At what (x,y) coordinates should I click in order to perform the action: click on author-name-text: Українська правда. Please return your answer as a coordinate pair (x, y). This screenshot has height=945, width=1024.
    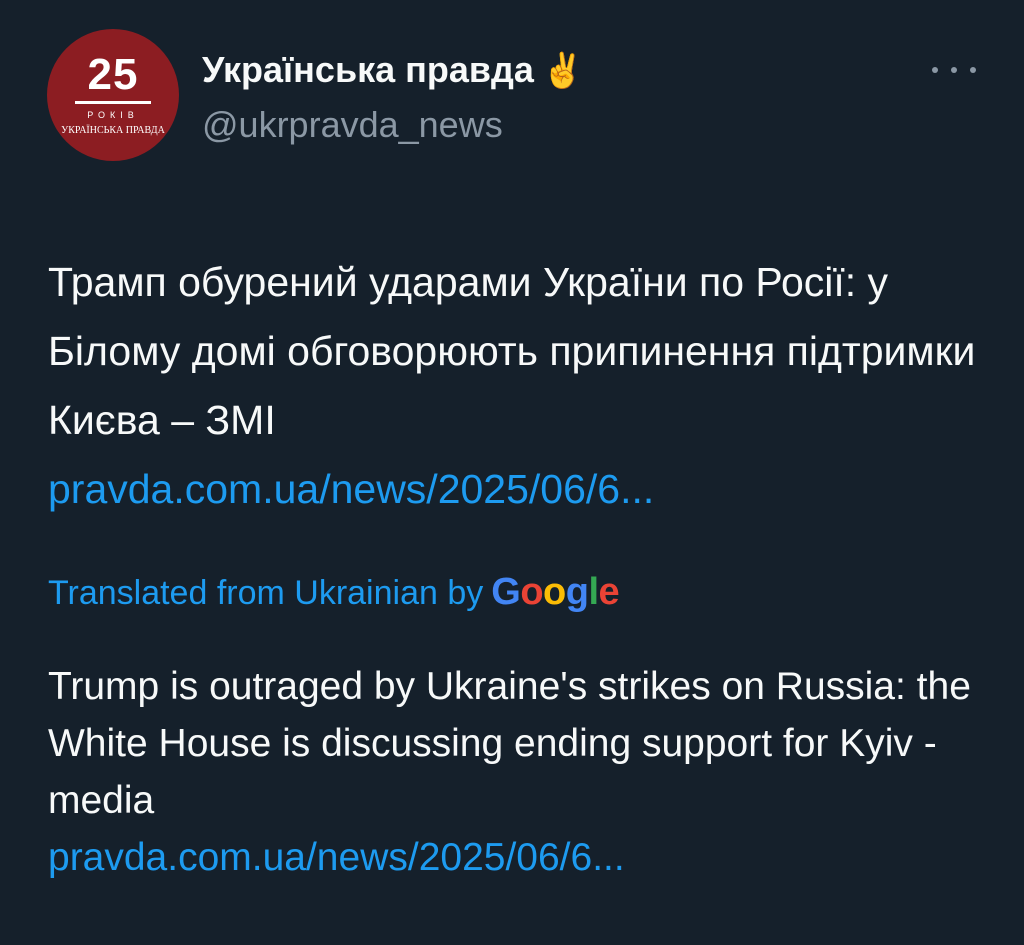
    Looking at the image, I should click on (368, 69).